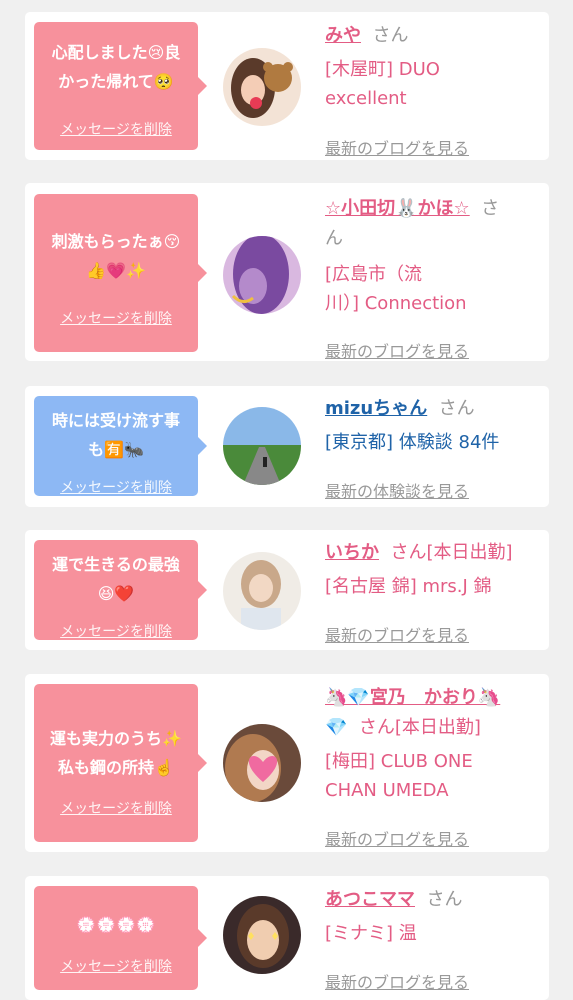 The height and width of the screenshot is (1000, 573). I want to click on message-bubble: 💮💮💮💮 メッセージを削除, so click(120, 938).